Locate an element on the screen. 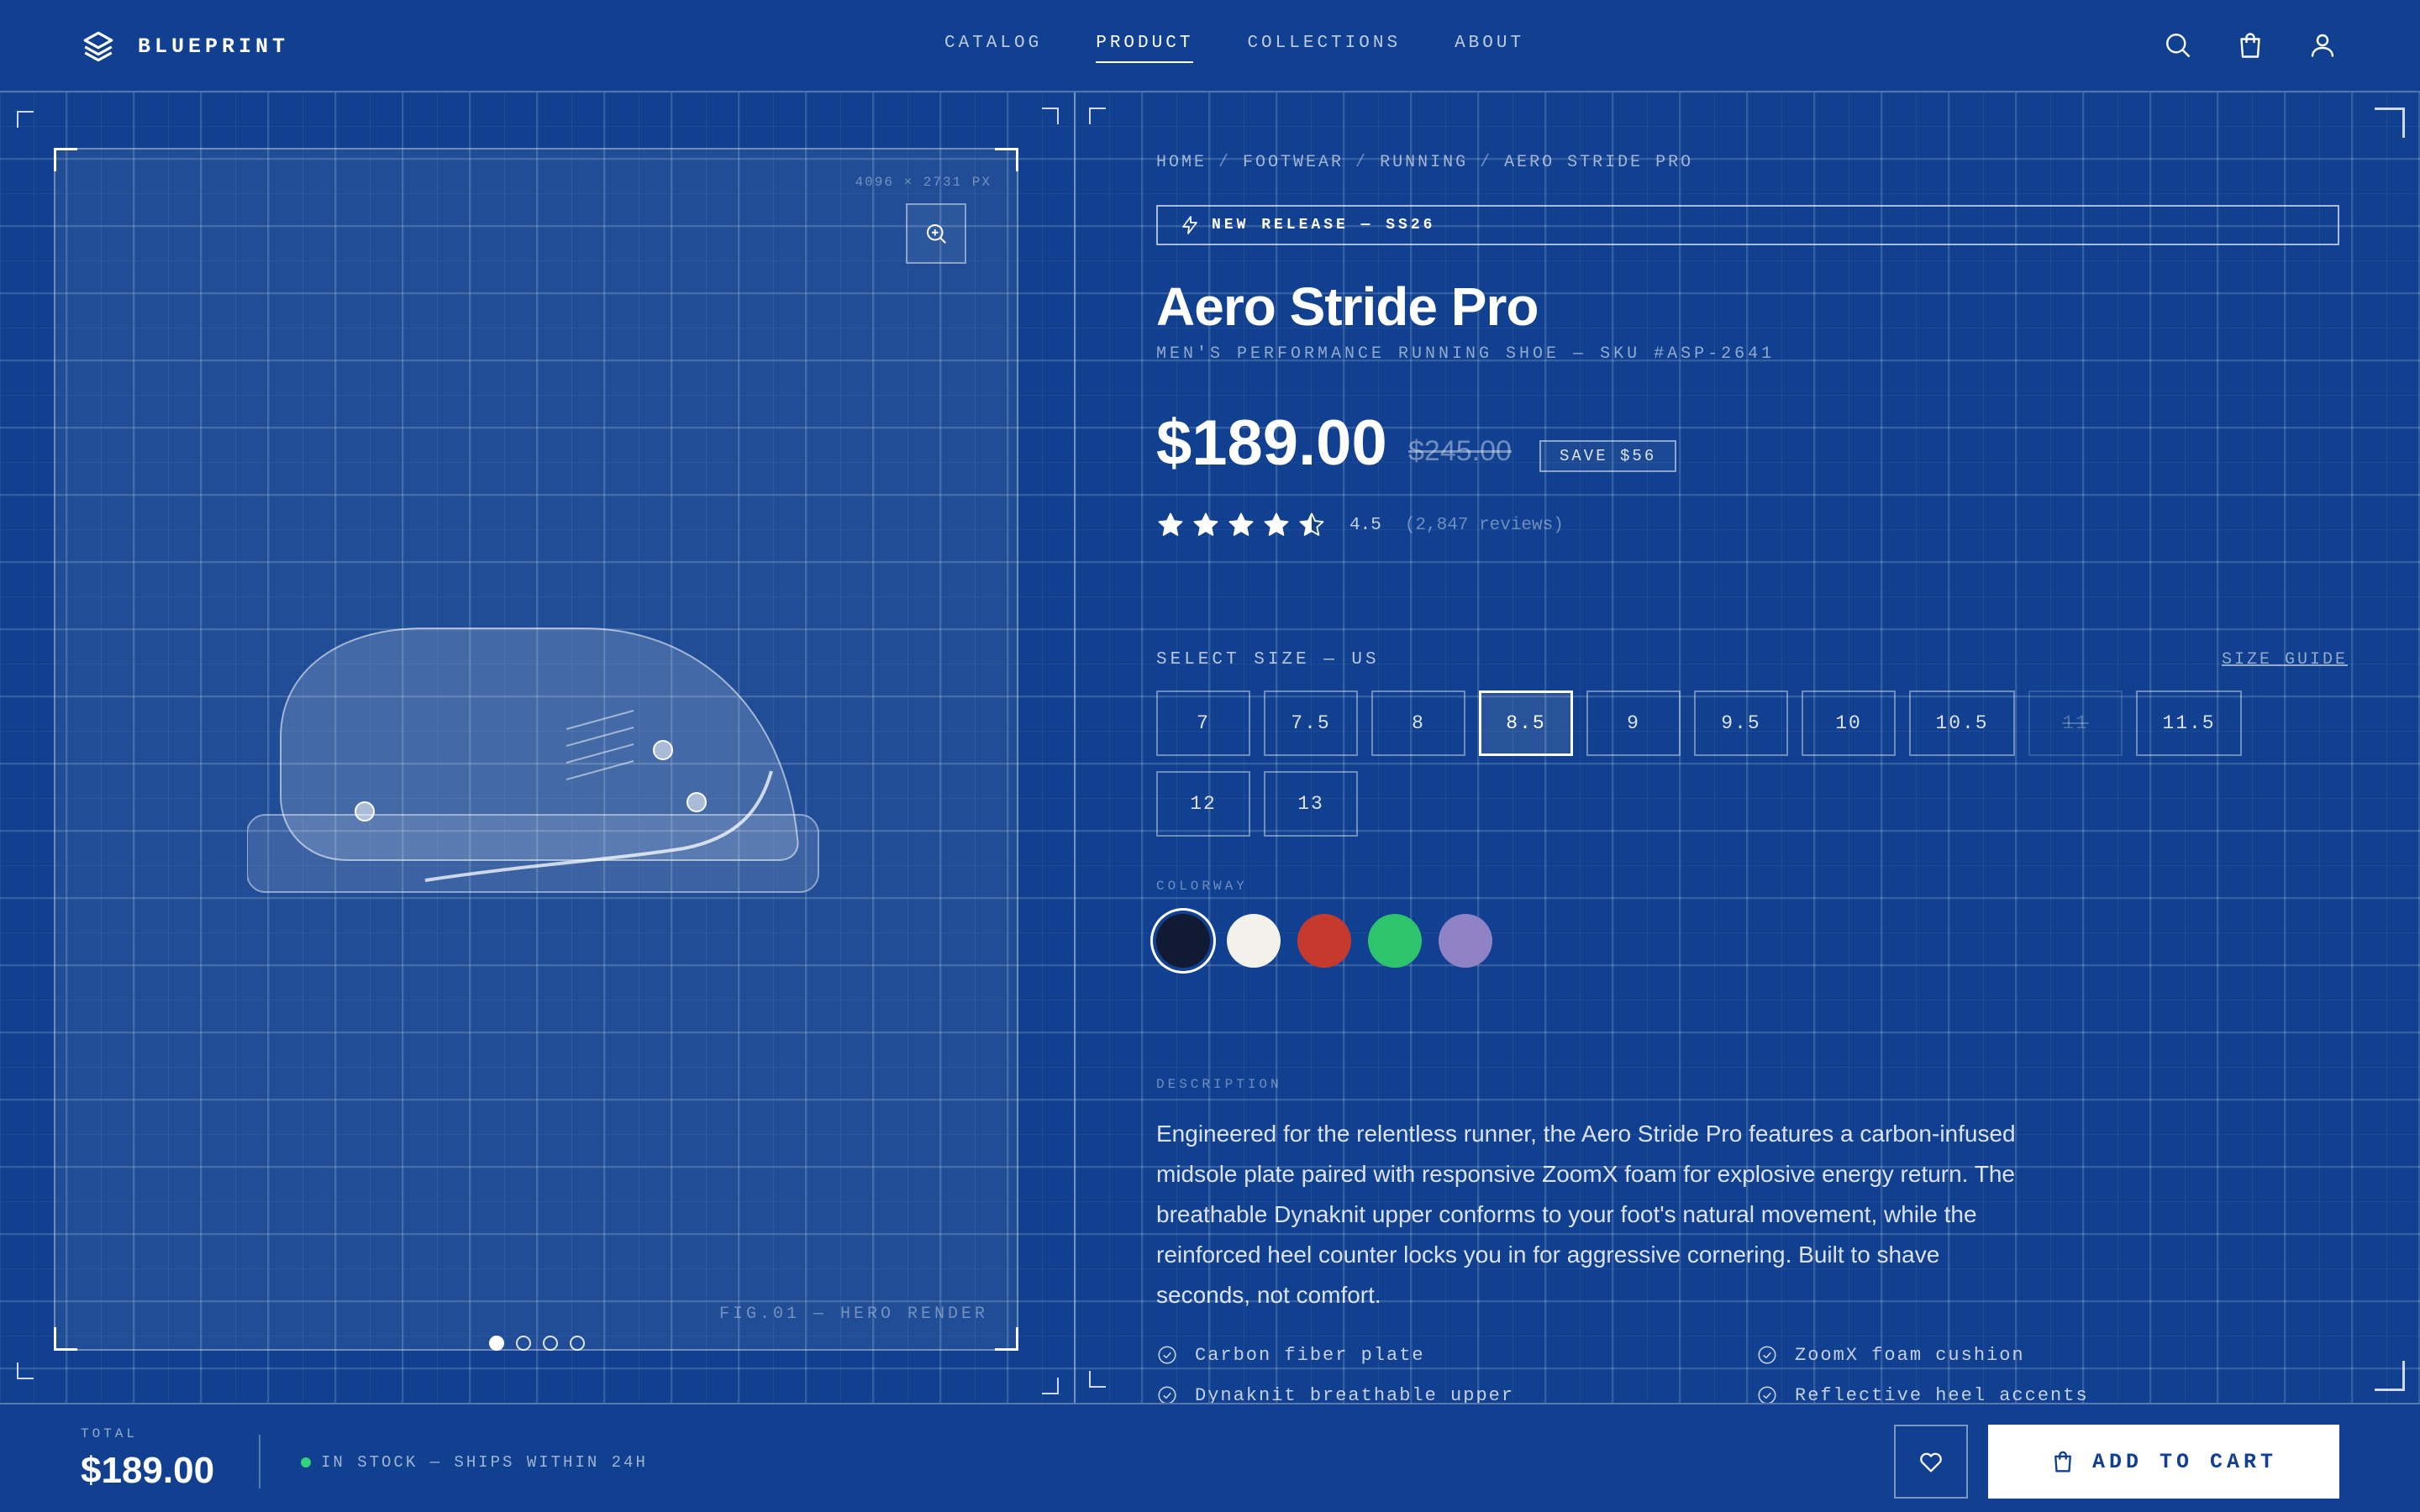  main-nav: CATALOG PRODUCT COLLECTIONS ABOUT is located at coordinates (1234, 48).